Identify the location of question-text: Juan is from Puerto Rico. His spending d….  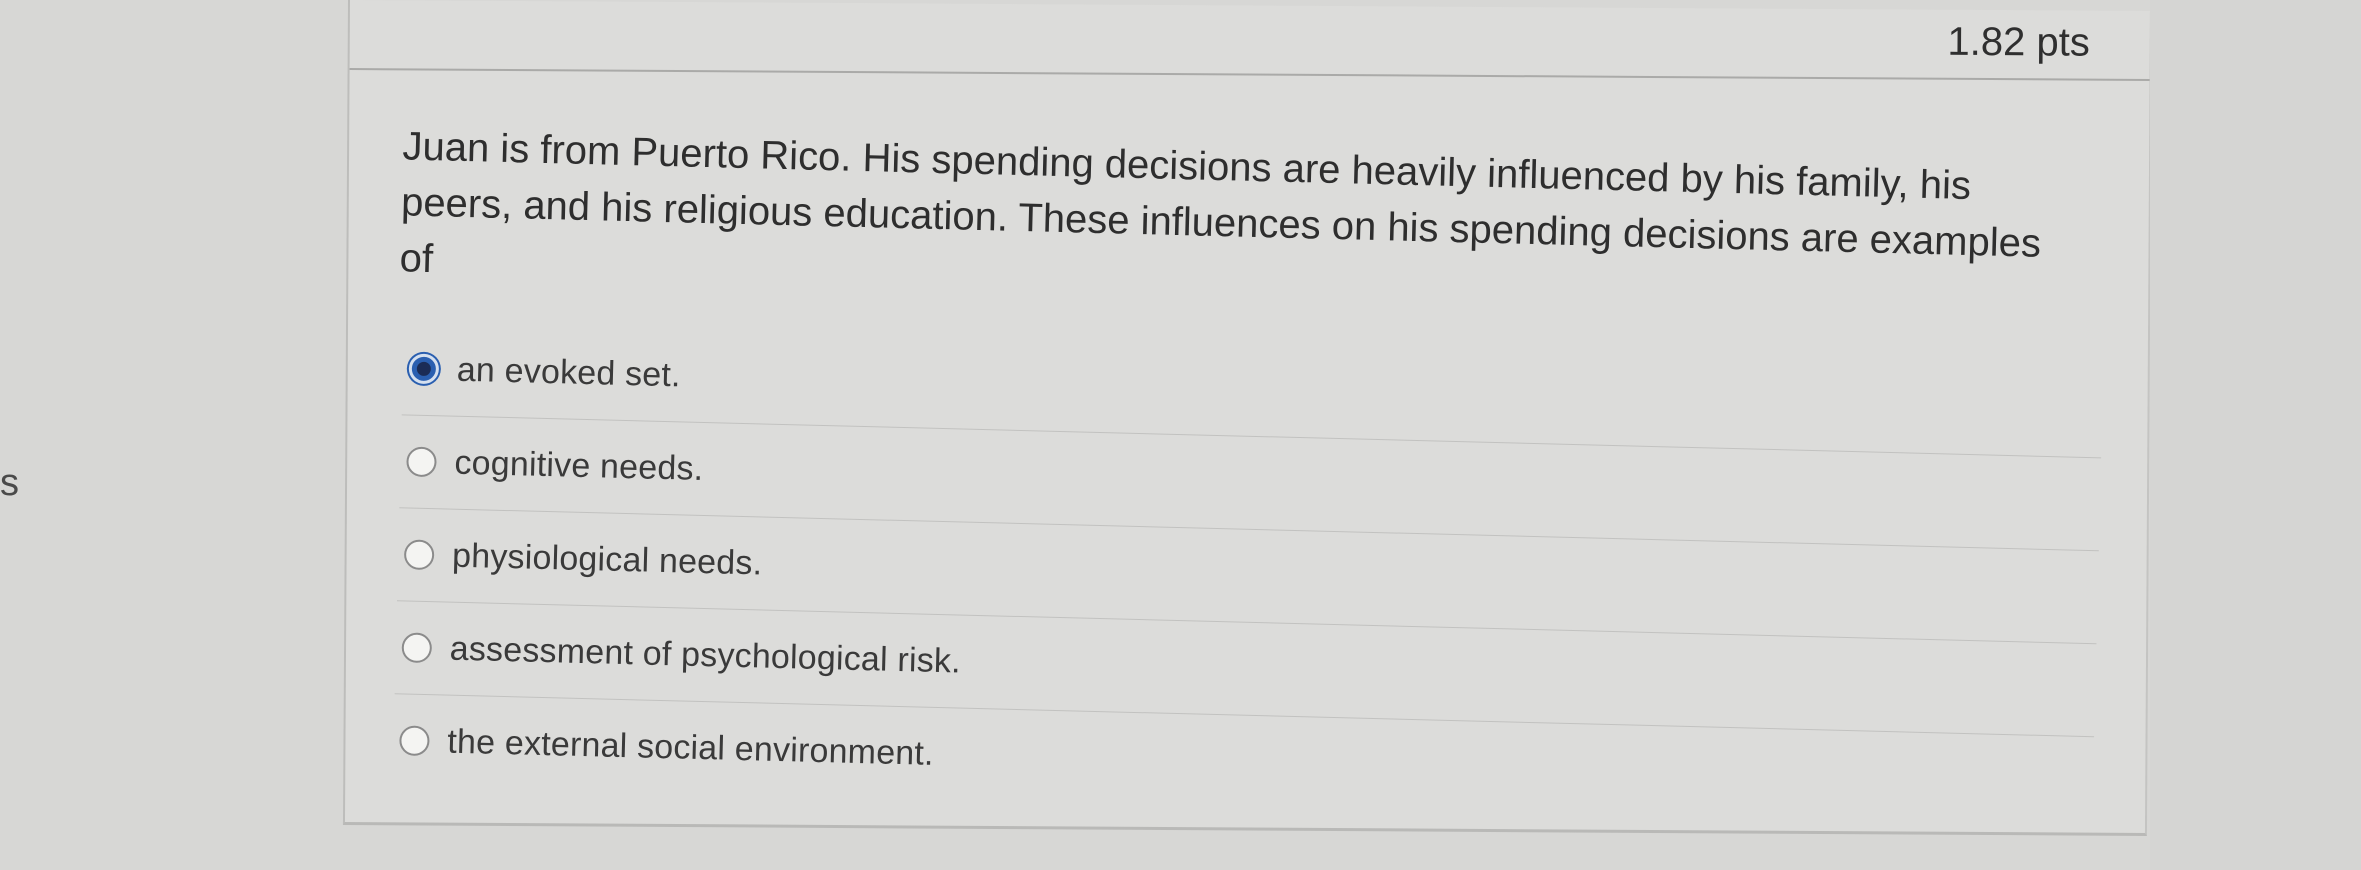
(1220, 203).